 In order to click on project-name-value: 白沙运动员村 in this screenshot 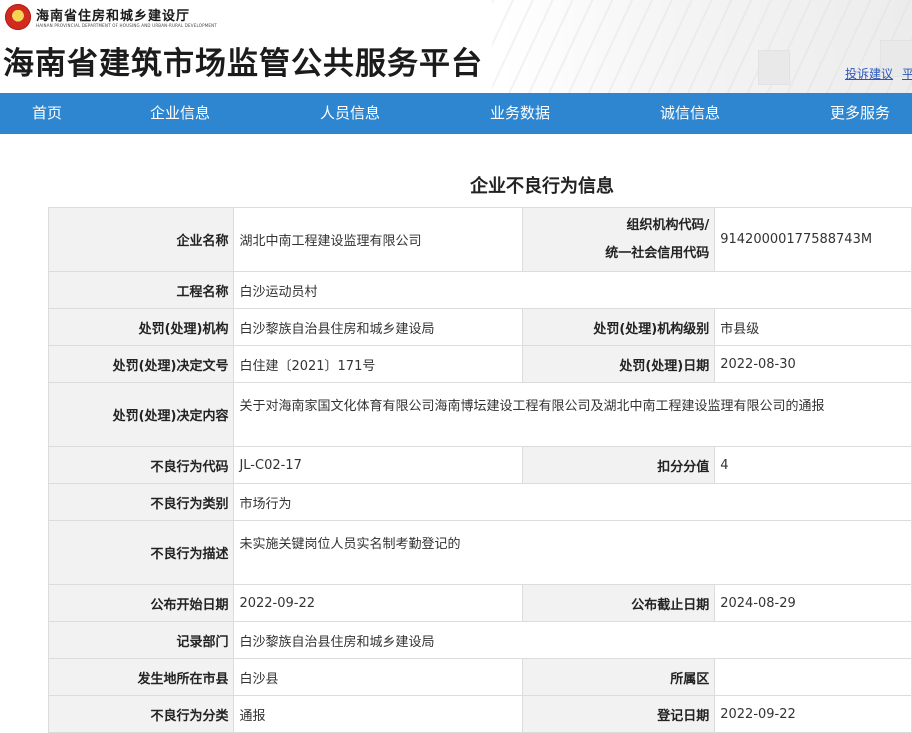, I will do `click(572, 290)`.